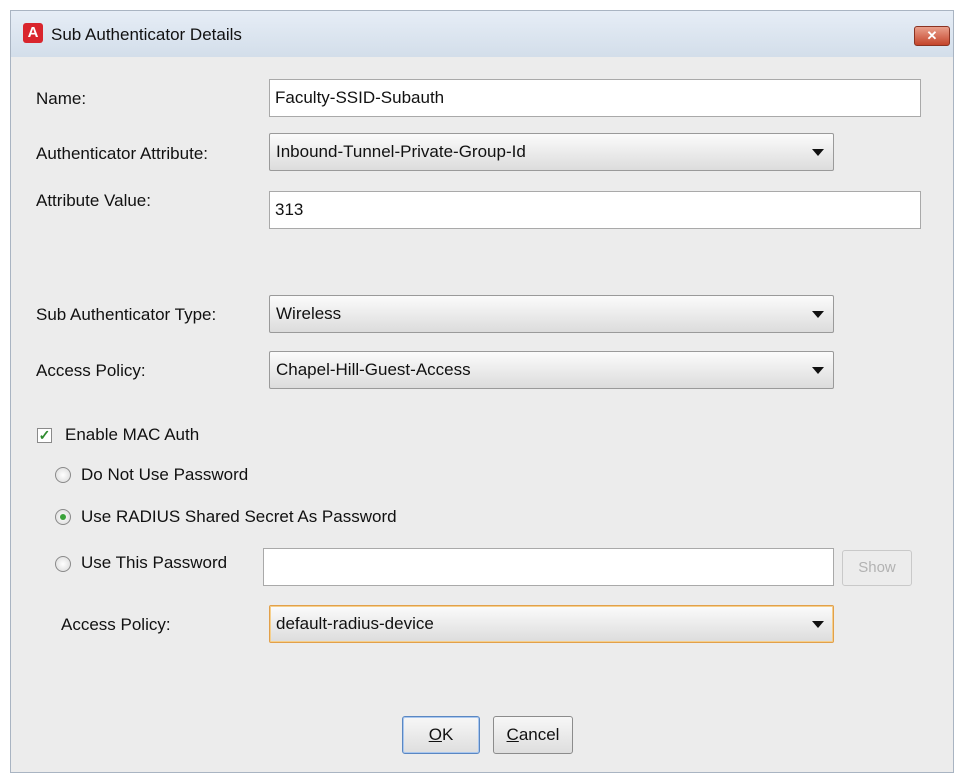 This screenshot has width=956, height=774. What do you see at coordinates (309, 313) in the screenshot?
I see `sub-authenticator-type-value: Wireless` at bounding box center [309, 313].